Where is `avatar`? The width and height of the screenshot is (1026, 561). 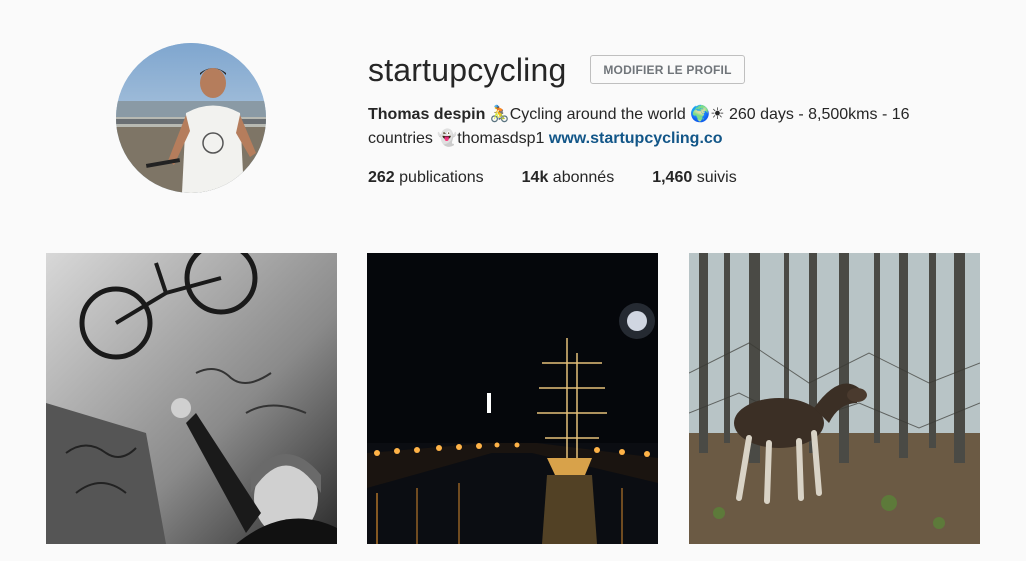 avatar is located at coordinates (191, 118).